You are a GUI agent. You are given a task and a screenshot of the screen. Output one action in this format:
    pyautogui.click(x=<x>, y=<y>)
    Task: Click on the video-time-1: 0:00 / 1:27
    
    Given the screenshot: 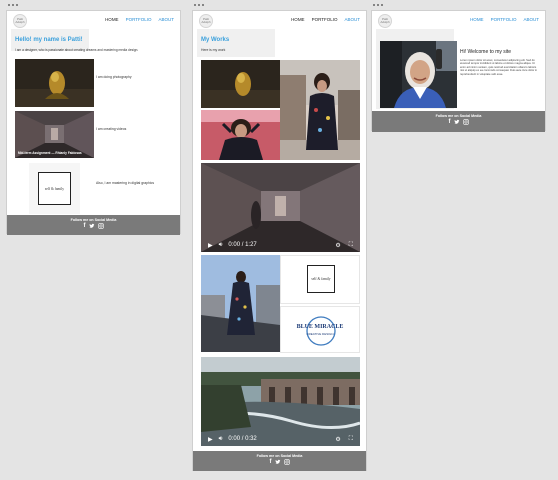 What is the action you would take?
    pyautogui.click(x=242, y=245)
    